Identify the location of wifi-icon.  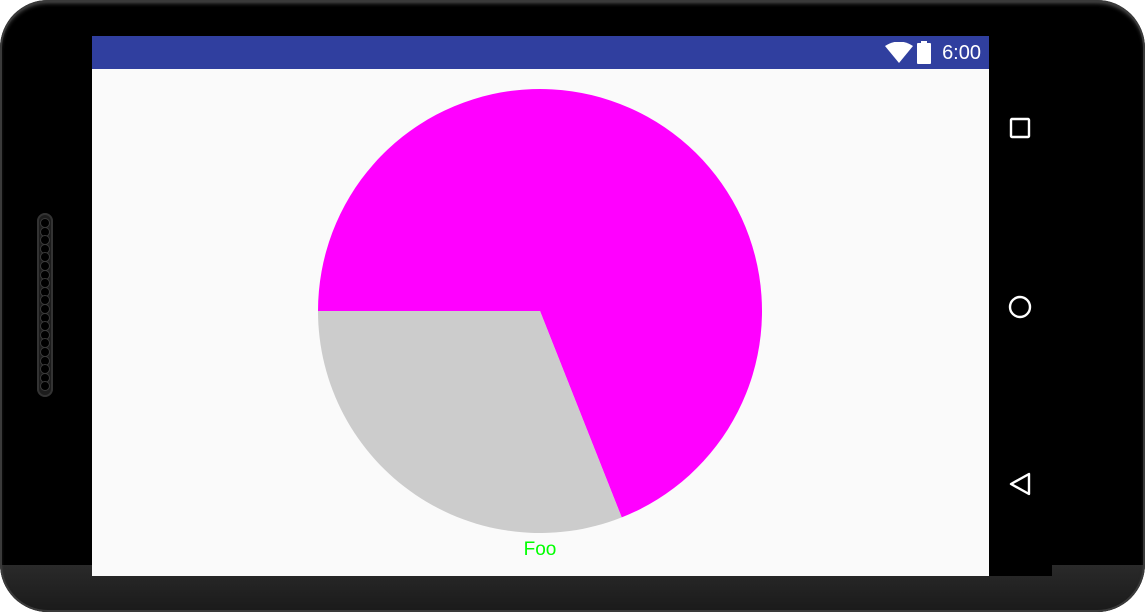
(899, 52).